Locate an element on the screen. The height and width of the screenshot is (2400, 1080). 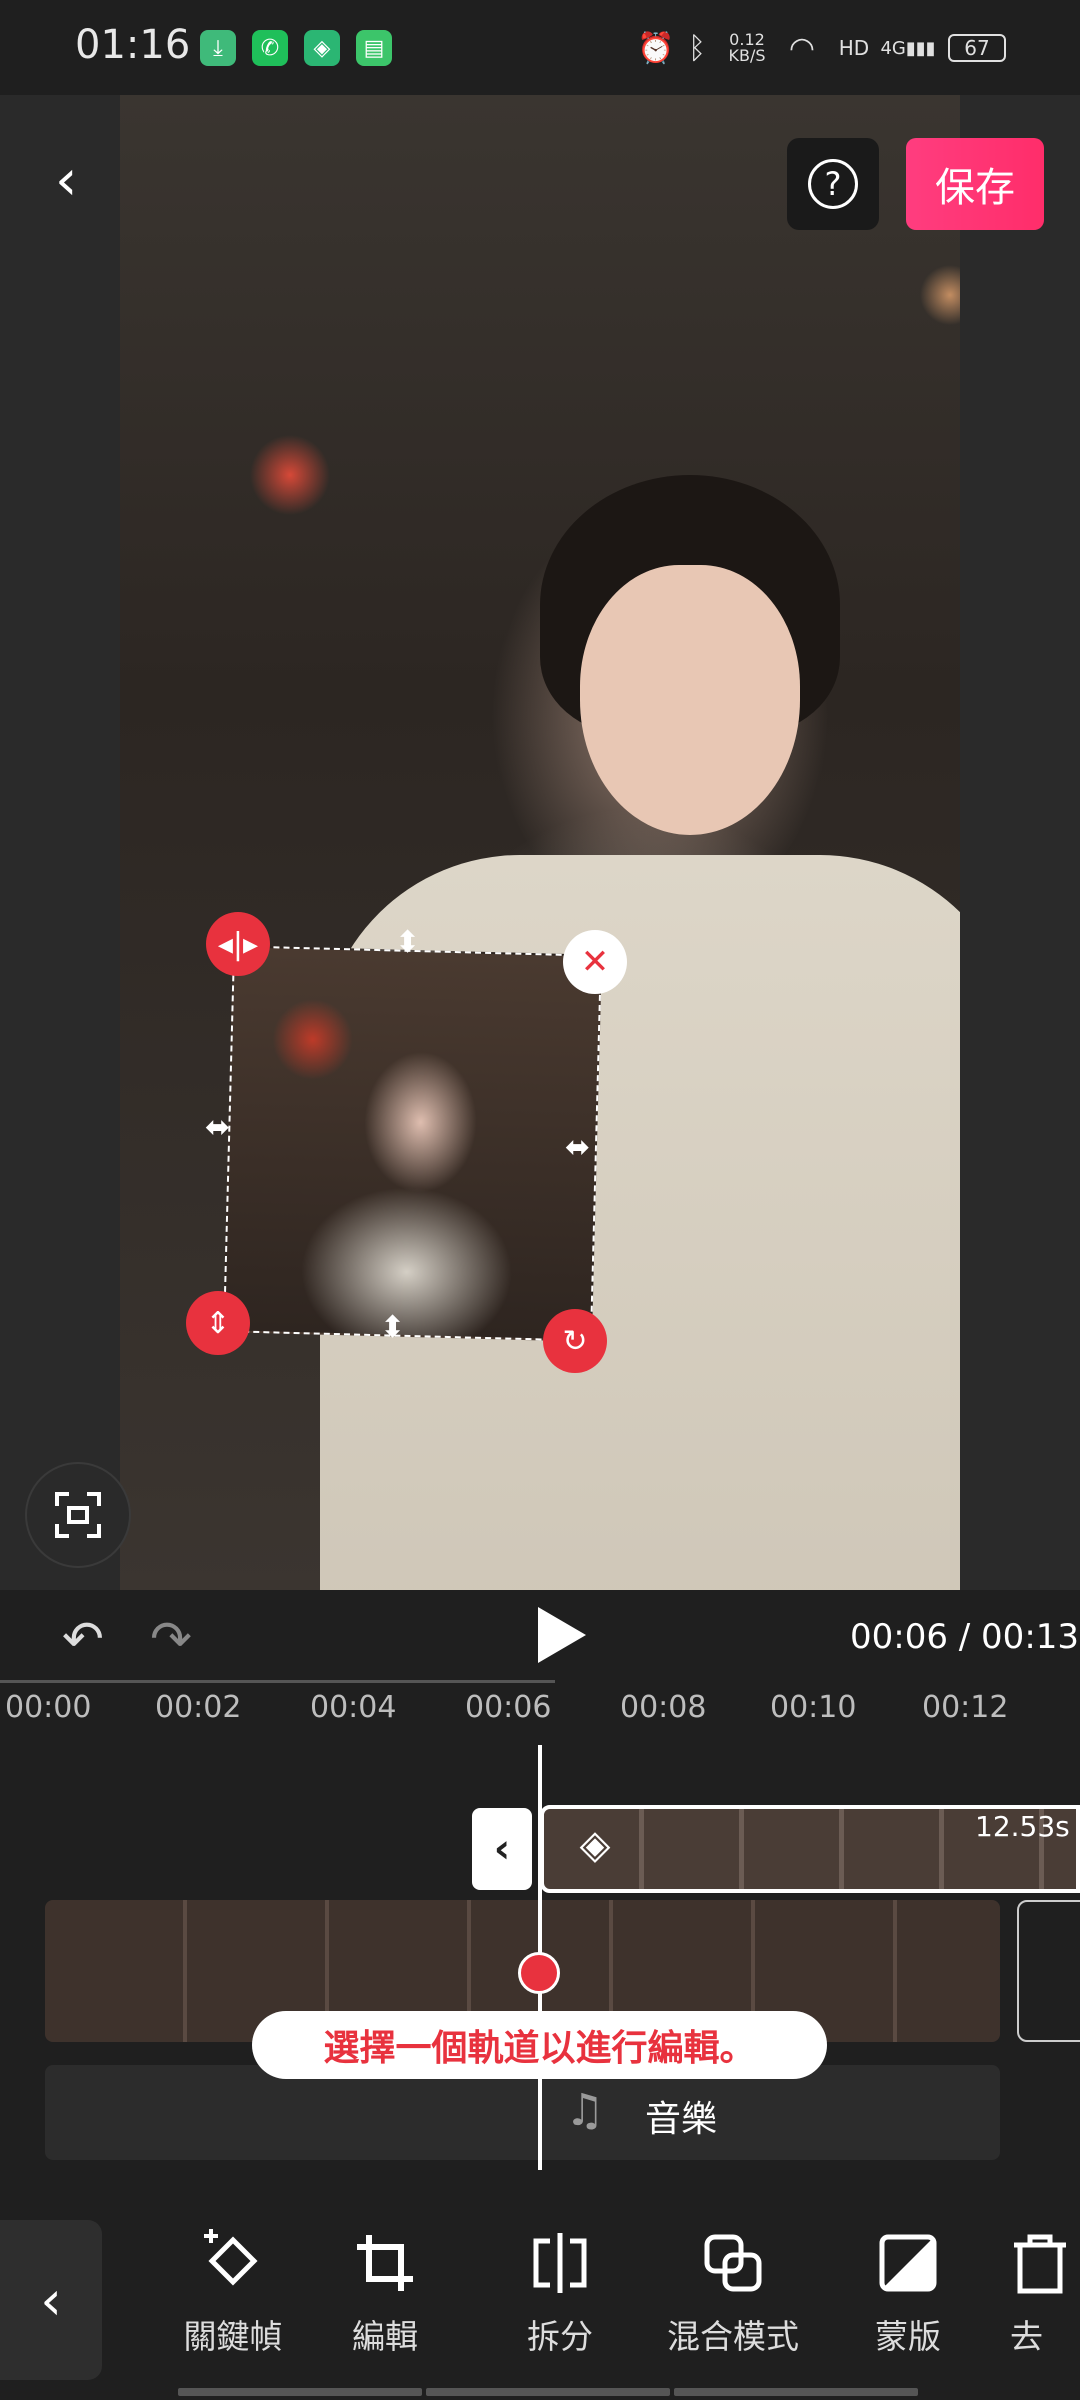
split-button: 拆分 is located at coordinates (560, 2300).